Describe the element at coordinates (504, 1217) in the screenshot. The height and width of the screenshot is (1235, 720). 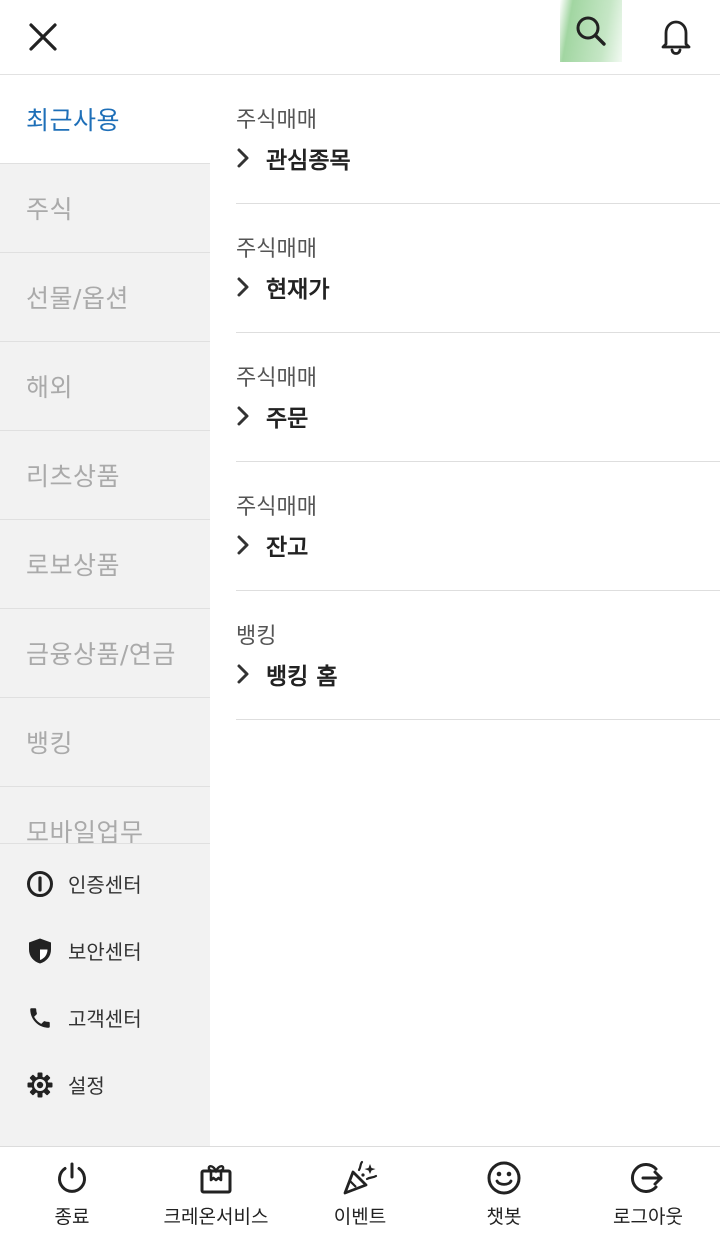
I see `chatbot-label: 챗봇` at that location.